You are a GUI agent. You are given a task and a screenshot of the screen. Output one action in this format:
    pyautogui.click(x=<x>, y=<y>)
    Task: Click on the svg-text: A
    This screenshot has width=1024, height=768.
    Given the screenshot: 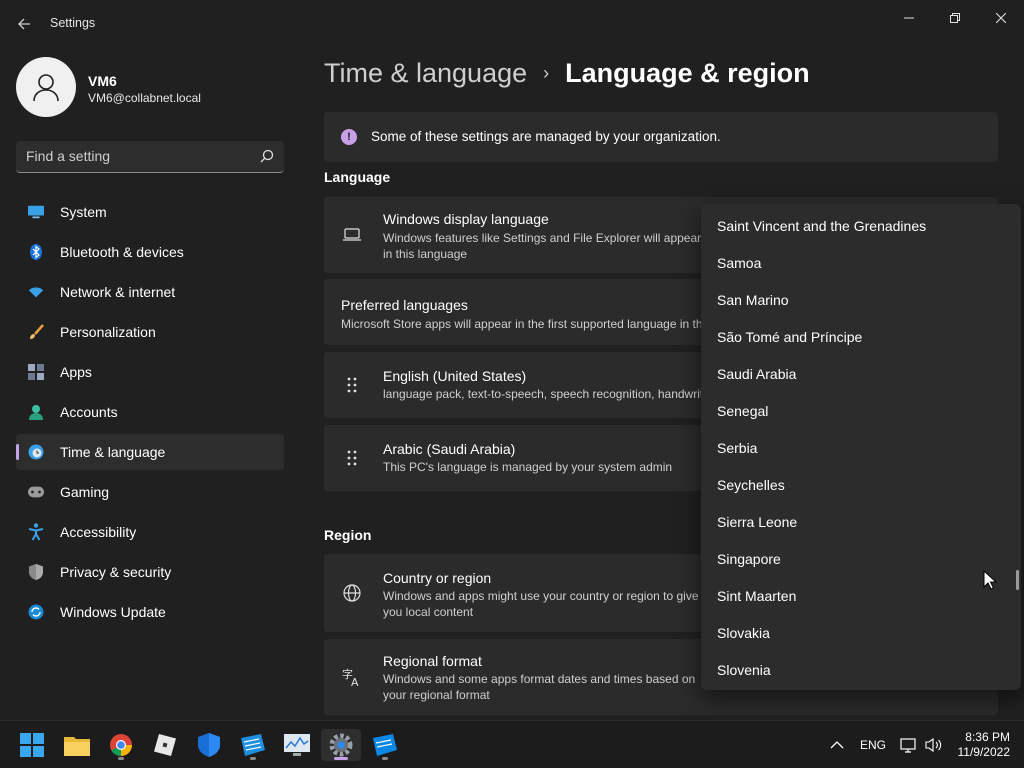 What is the action you would take?
    pyautogui.click(x=355, y=681)
    